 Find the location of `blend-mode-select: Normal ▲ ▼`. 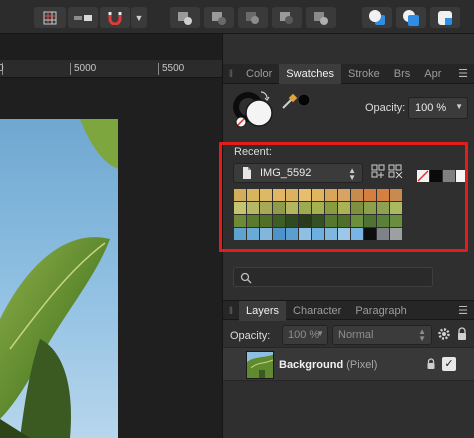

blend-mode-select: Normal ▲ ▼ is located at coordinates (382, 335).